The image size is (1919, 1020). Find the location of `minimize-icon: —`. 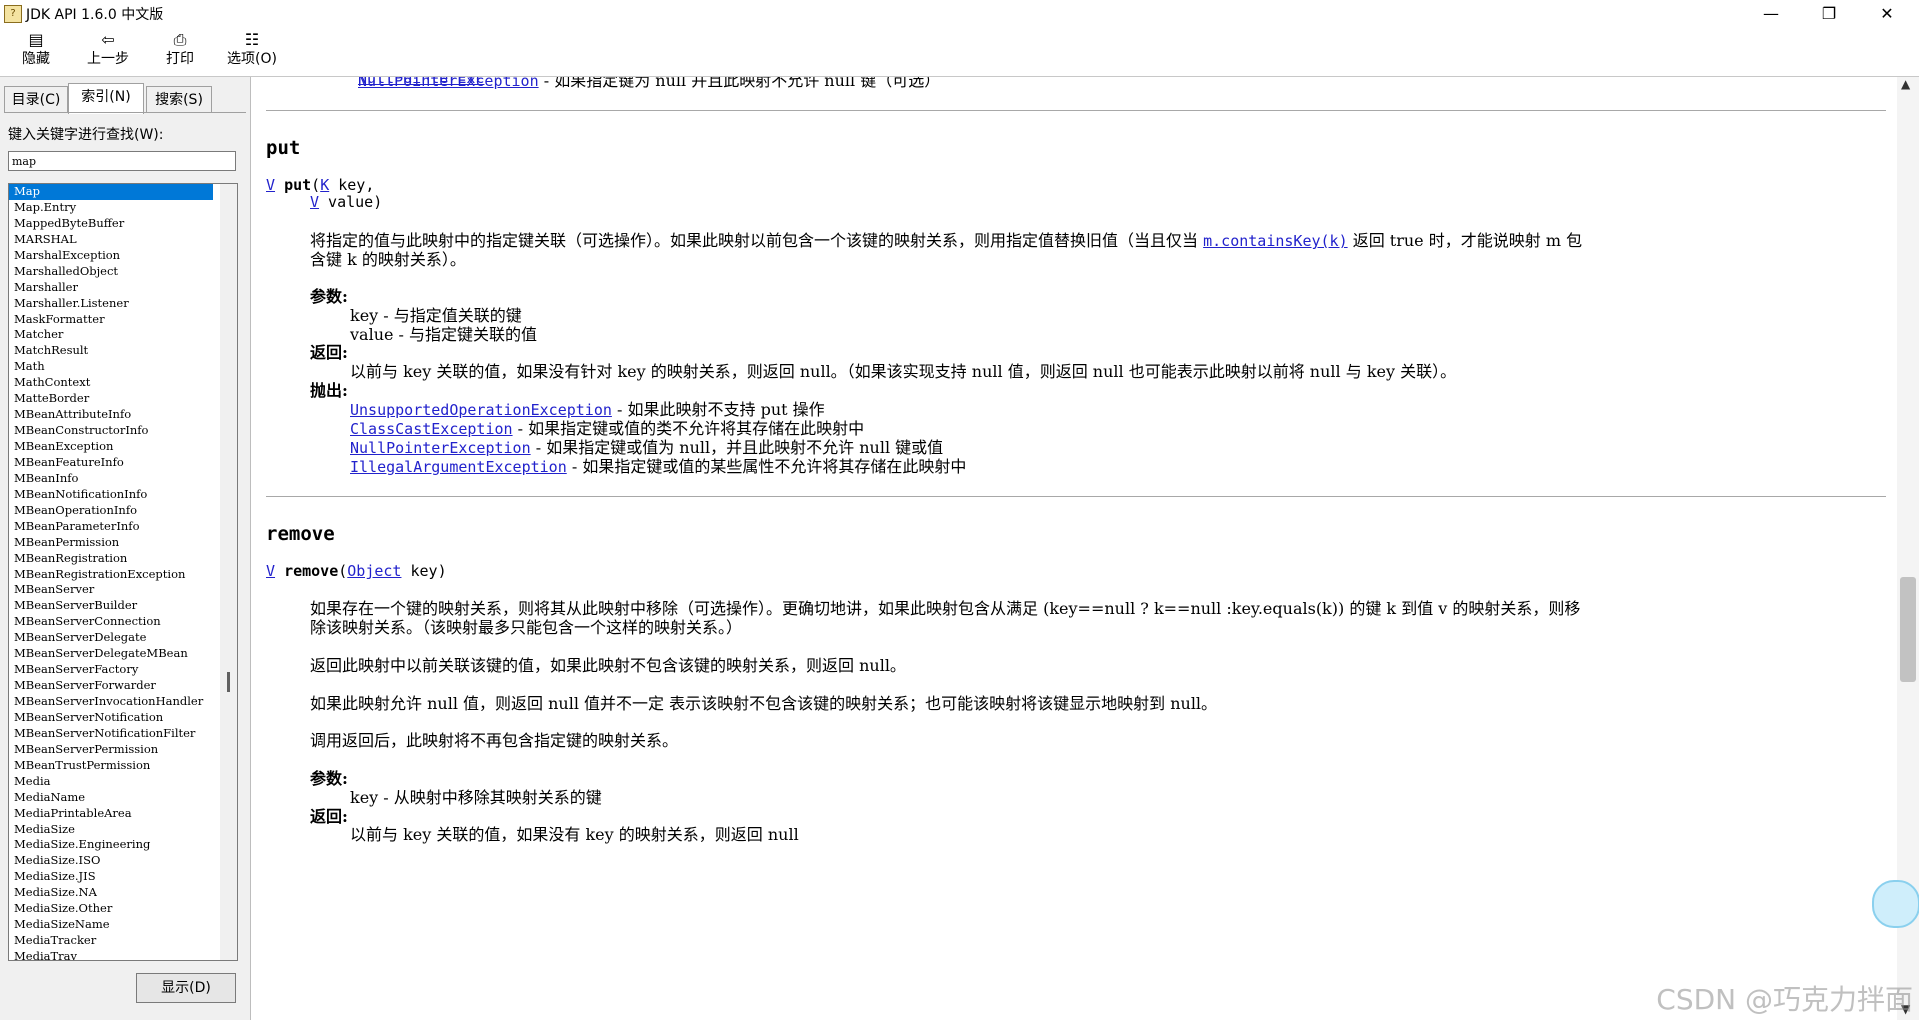

minimize-icon: — is located at coordinates (1771, 14).